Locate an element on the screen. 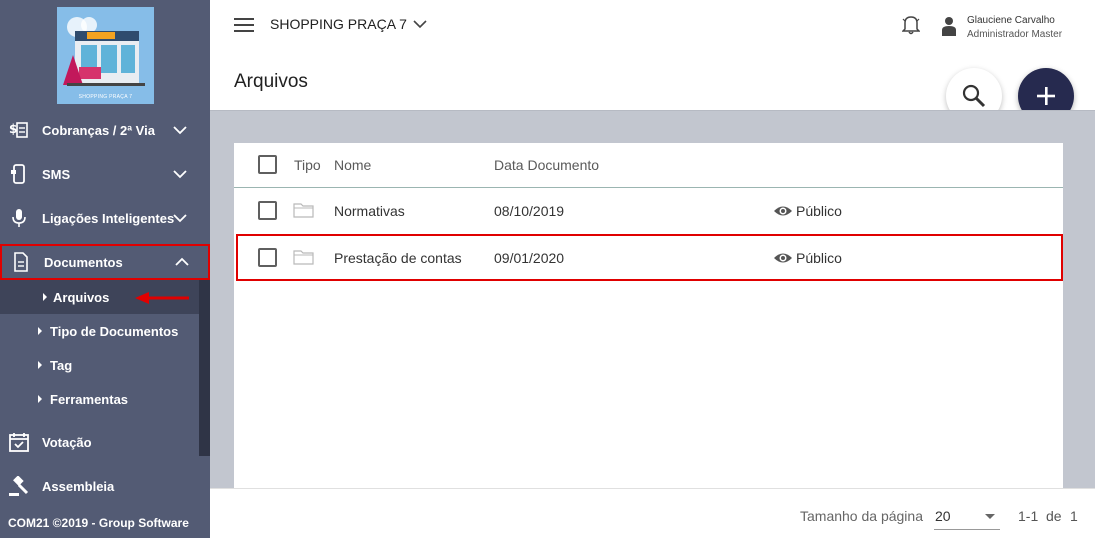  submenu-item-label: Ferramentas is located at coordinates (89, 399).